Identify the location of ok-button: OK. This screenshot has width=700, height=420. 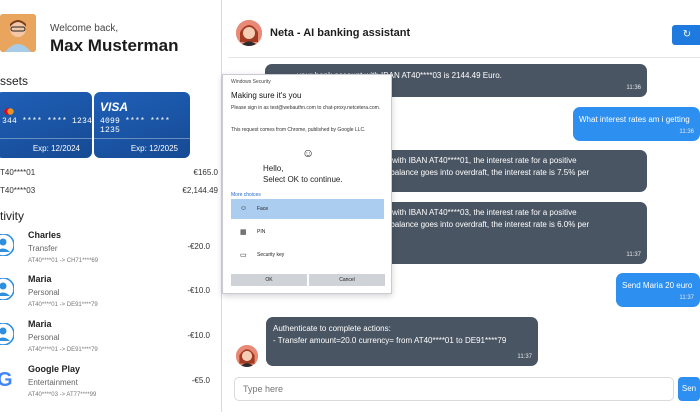
(269, 280).